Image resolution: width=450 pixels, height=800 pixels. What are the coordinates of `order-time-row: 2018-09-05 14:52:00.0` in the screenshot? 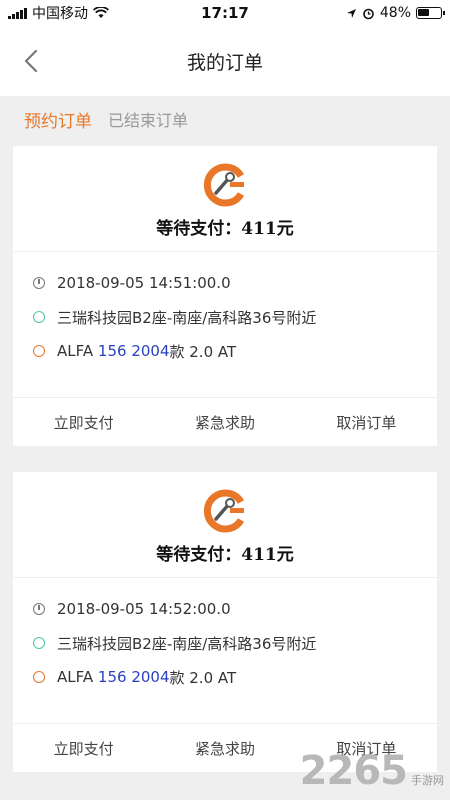 It's located at (235, 609).